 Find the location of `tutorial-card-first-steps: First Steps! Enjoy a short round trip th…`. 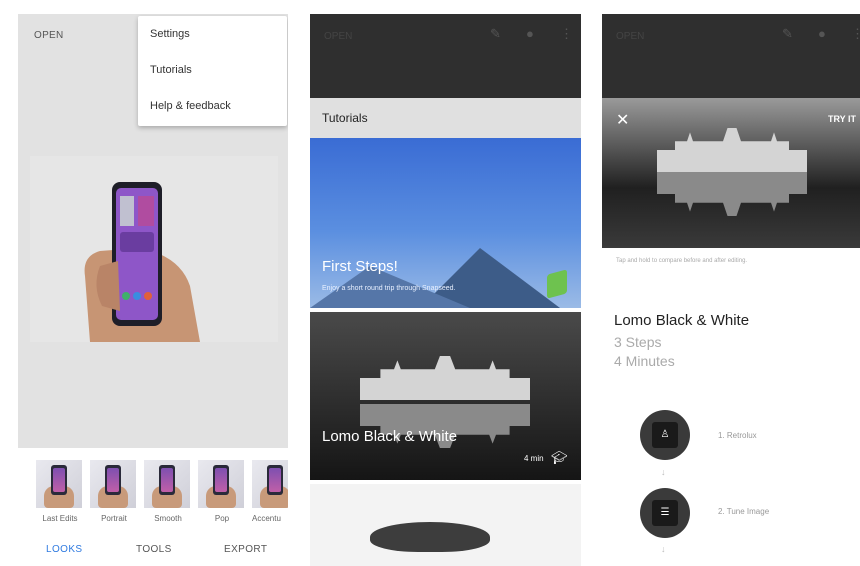

tutorial-card-first-steps: First Steps! Enjoy a short round trip th… is located at coordinates (445, 223).